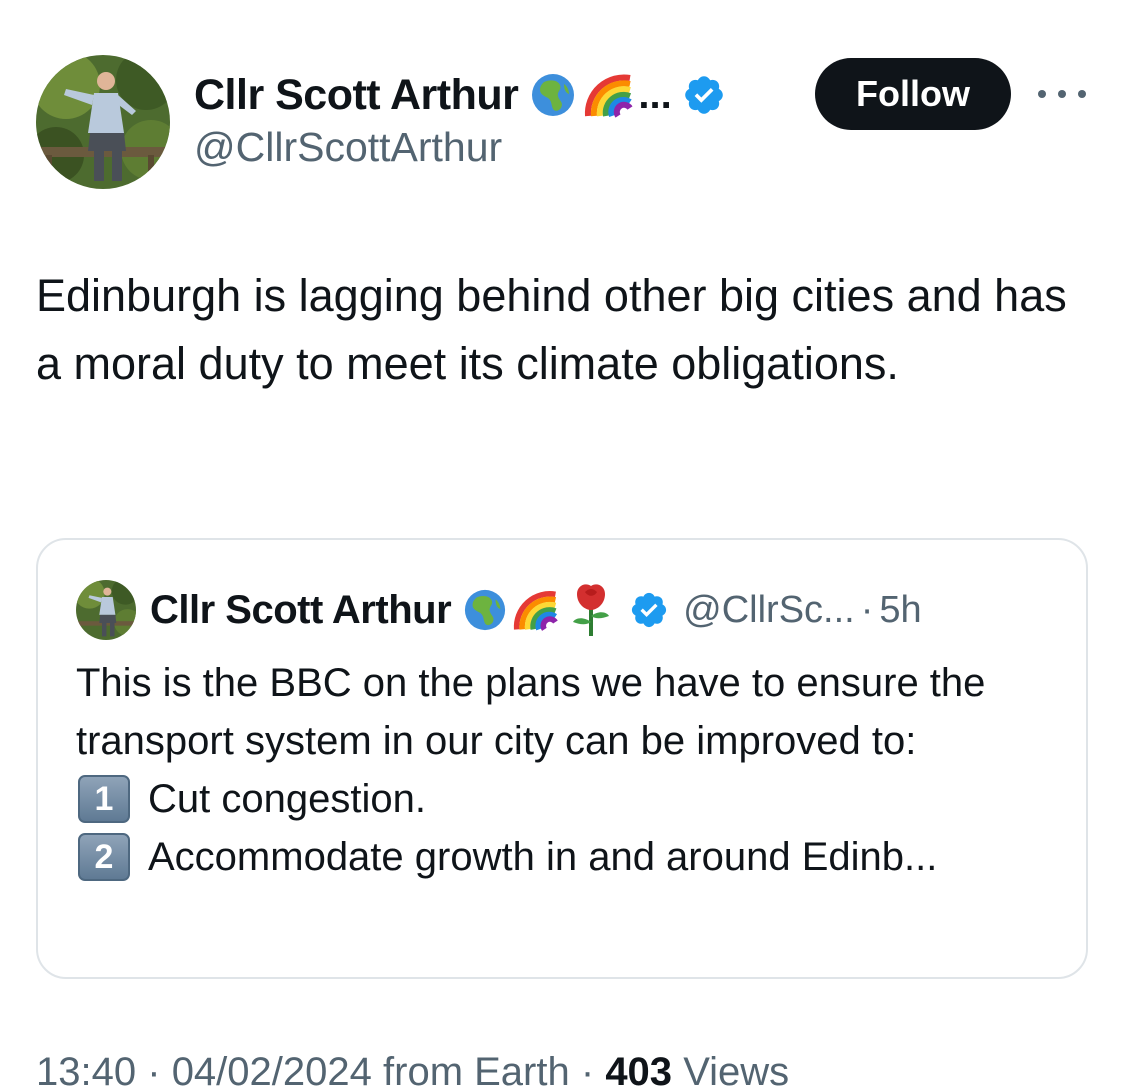 This screenshot has width=1125, height=1086. What do you see at coordinates (287, 799) in the screenshot?
I see `list-item-text: Cut congestion.` at bounding box center [287, 799].